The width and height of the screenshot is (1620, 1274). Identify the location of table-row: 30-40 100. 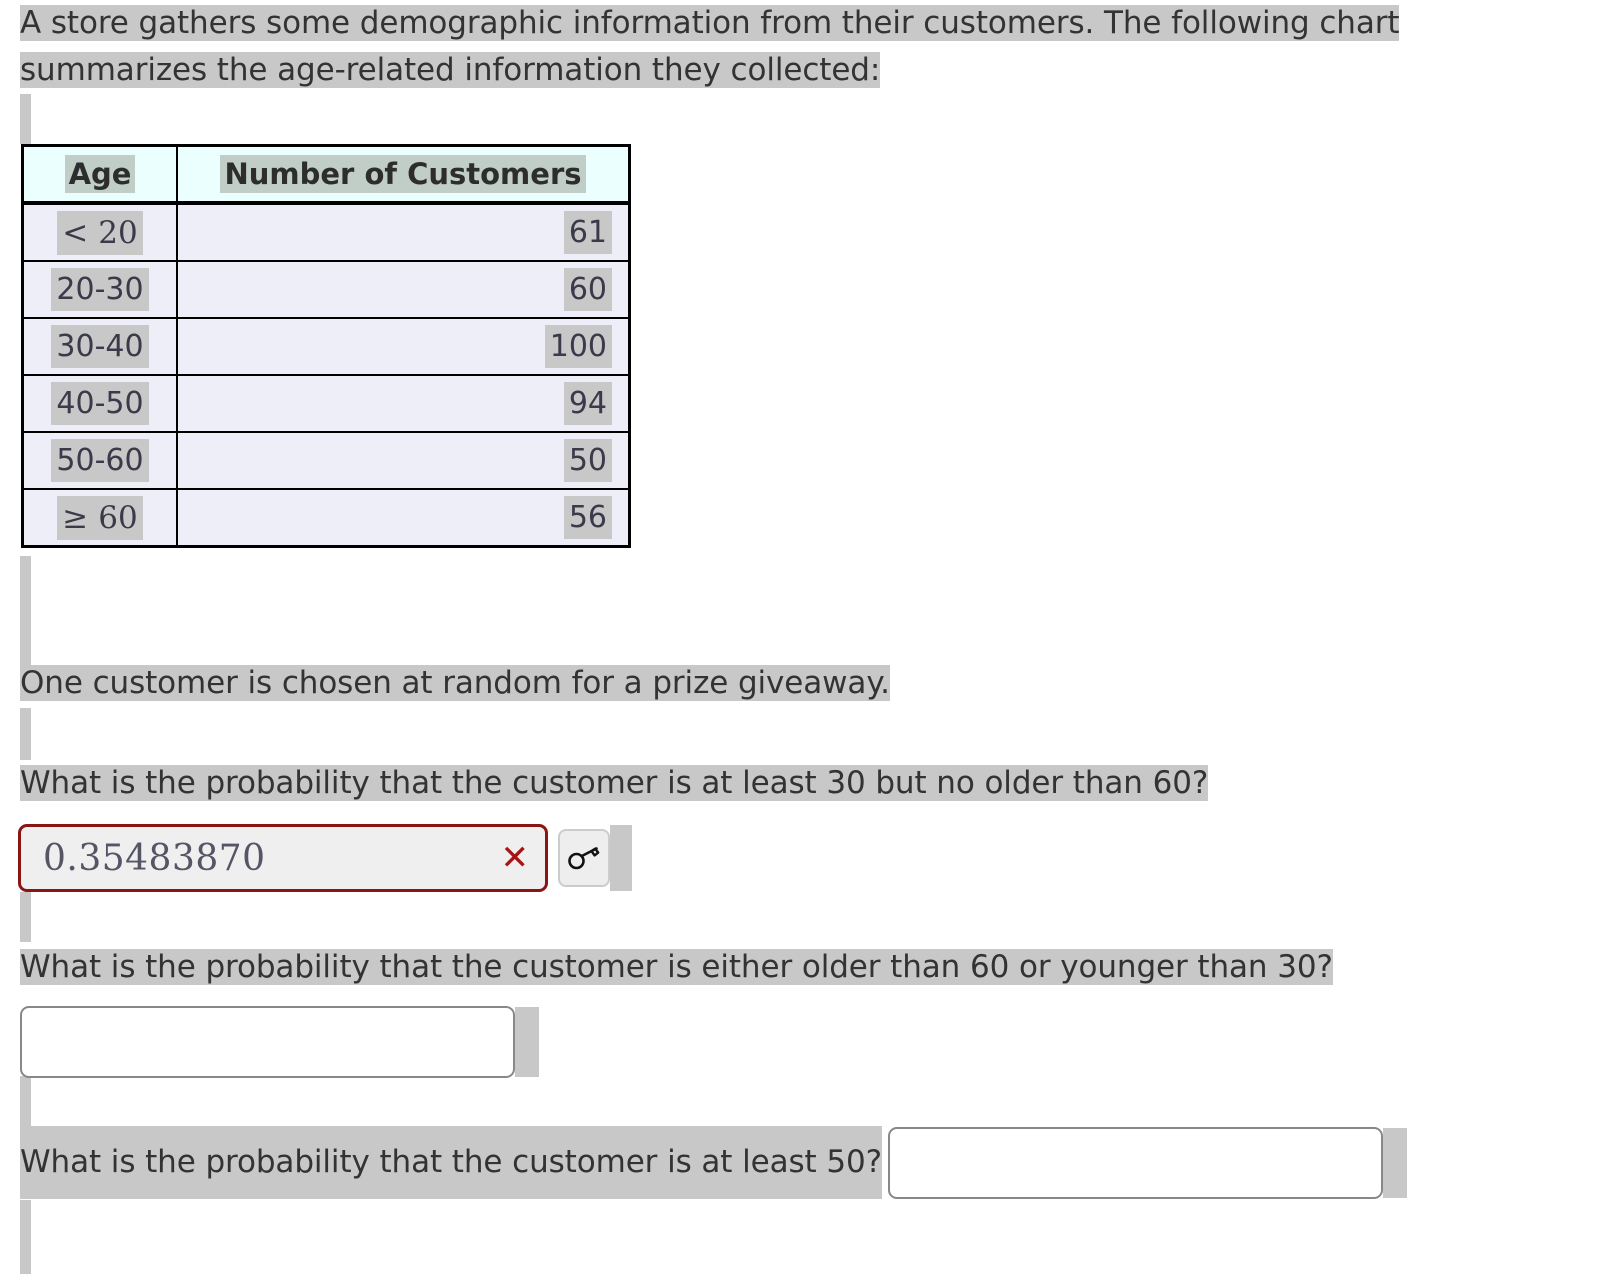
(326, 346).